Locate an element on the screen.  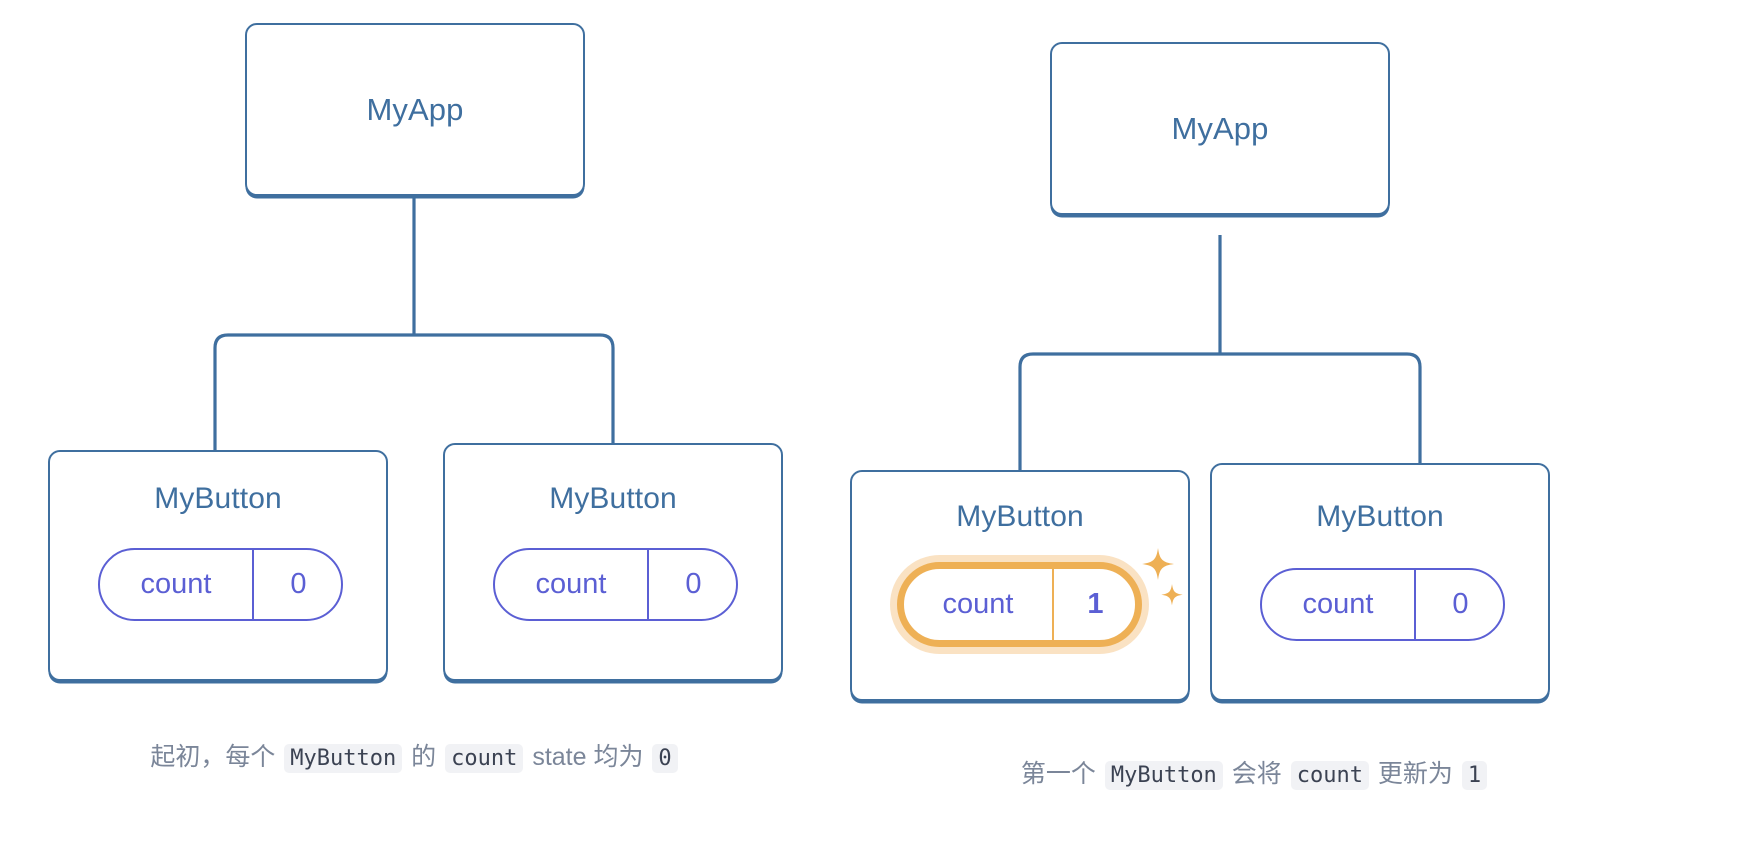
node-box-myapp-right: MyApp is located at coordinates (1220, 128).